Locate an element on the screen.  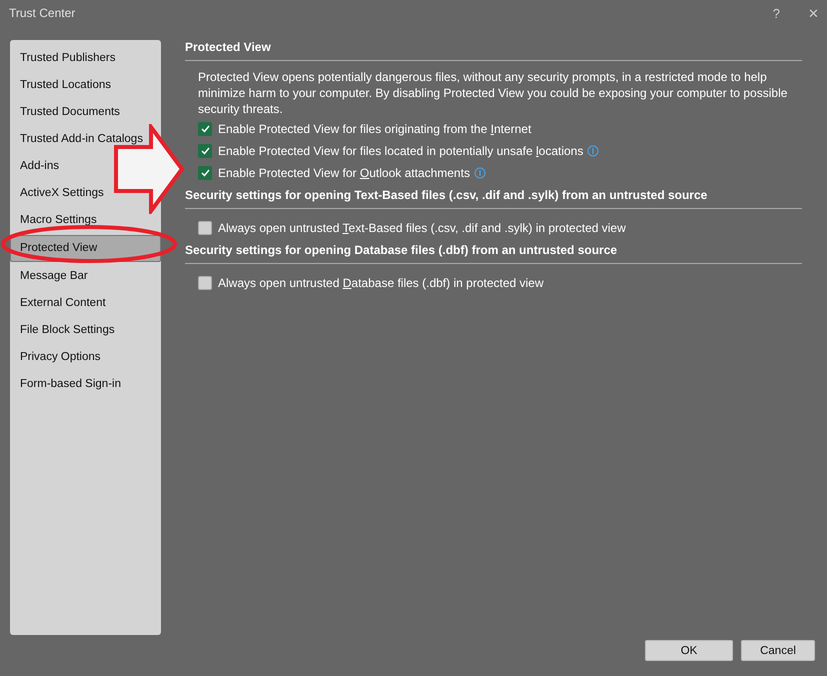
sidebar-item: Trusted Documents is located at coordinates (70, 112).